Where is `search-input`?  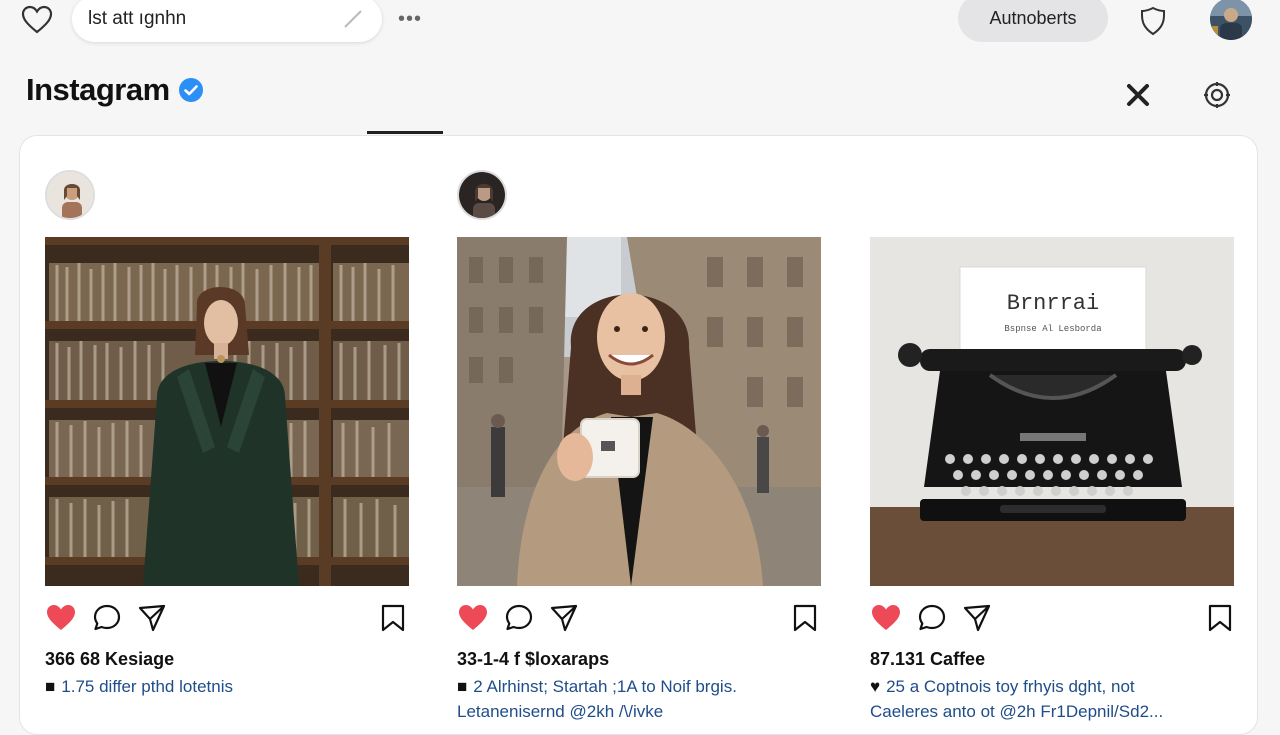
search-input is located at coordinates (208, 19).